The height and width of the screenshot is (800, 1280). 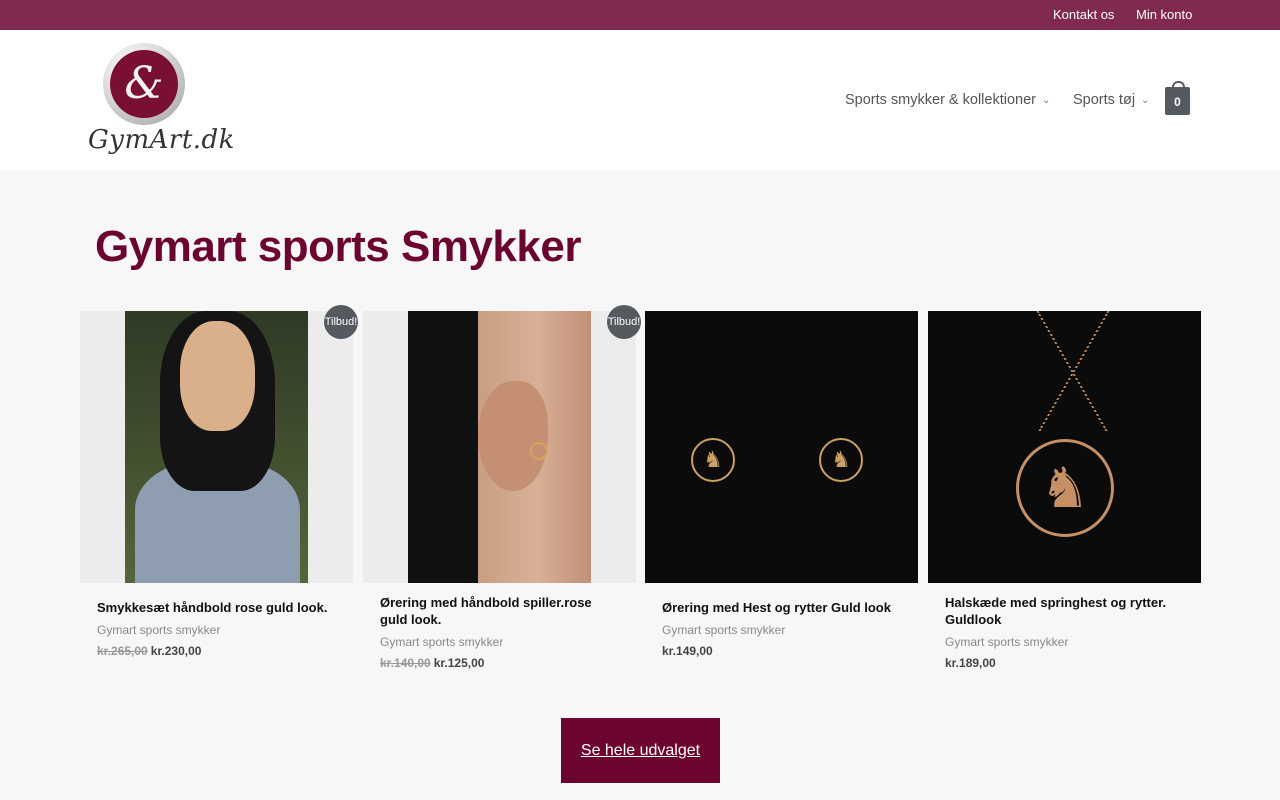 I want to click on old-price: kr.265,00, so click(x=122, y=651).